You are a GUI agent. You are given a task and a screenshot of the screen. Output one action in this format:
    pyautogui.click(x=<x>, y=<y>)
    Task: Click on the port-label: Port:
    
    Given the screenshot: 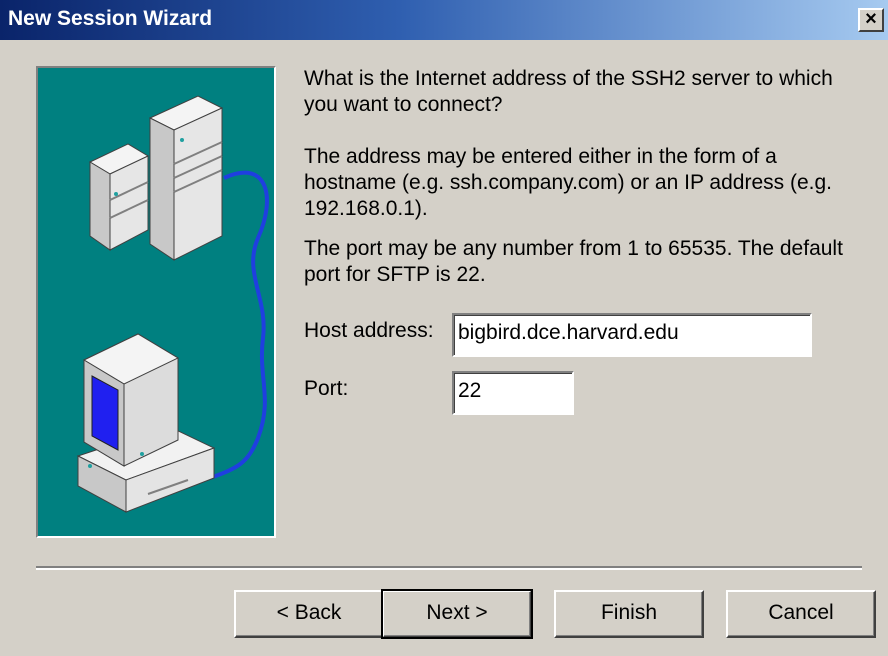 What is the action you would take?
    pyautogui.click(x=326, y=388)
    